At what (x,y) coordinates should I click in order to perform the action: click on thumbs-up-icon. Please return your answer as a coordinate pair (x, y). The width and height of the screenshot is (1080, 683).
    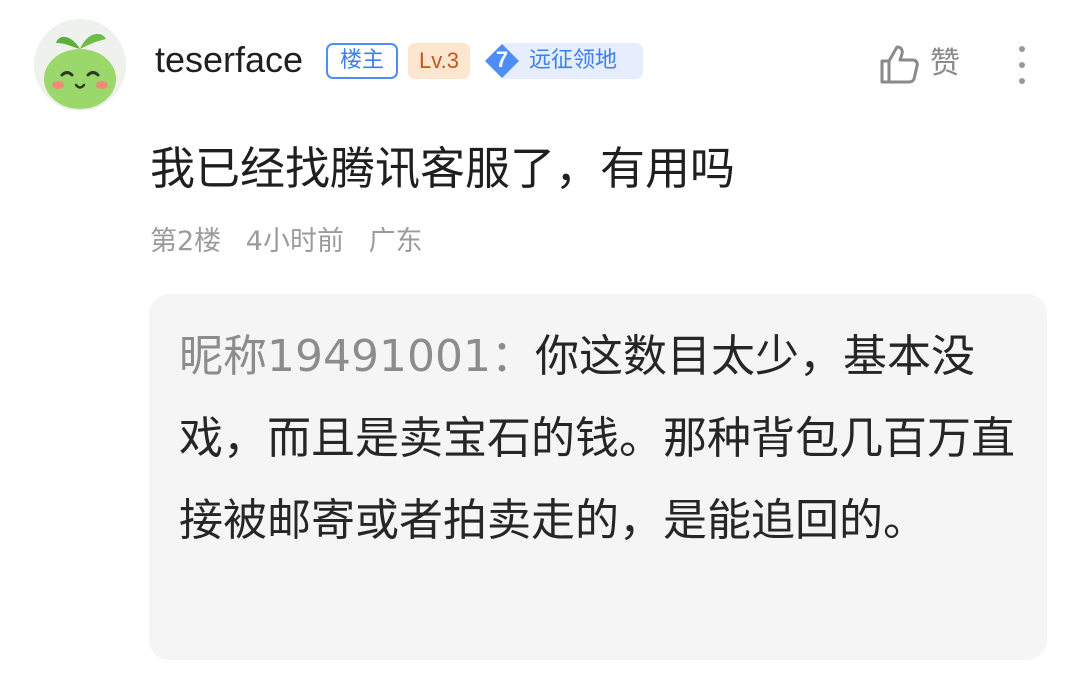
    Looking at the image, I should click on (899, 64).